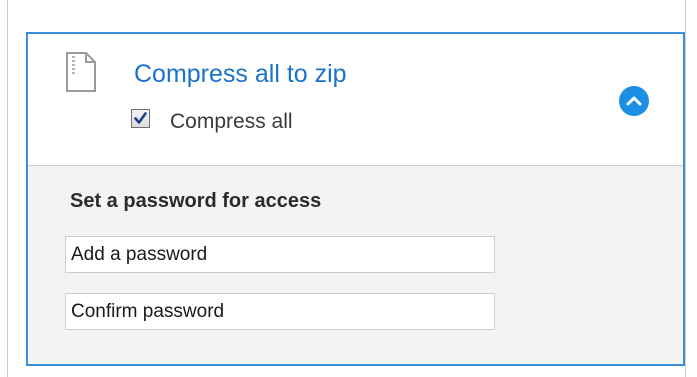  What do you see at coordinates (280, 254) in the screenshot?
I see `password-field` at bounding box center [280, 254].